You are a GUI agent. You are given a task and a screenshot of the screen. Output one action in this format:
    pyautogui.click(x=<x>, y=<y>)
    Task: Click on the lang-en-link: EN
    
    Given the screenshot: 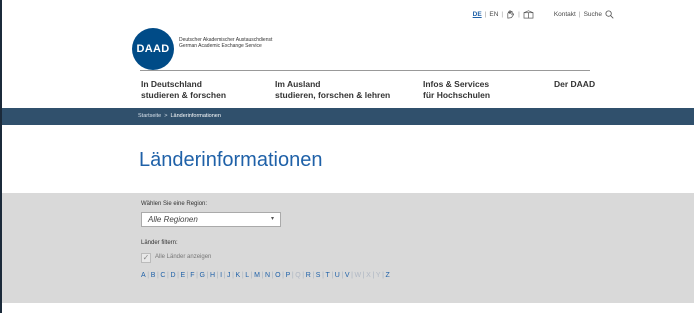 What is the action you would take?
    pyautogui.click(x=493, y=14)
    